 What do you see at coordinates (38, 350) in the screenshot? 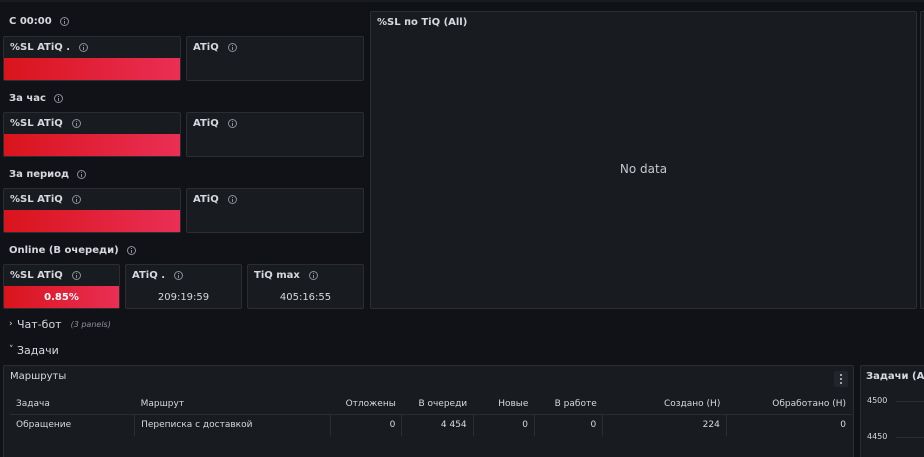
I see `row-title: Задачи` at bounding box center [38, 350].